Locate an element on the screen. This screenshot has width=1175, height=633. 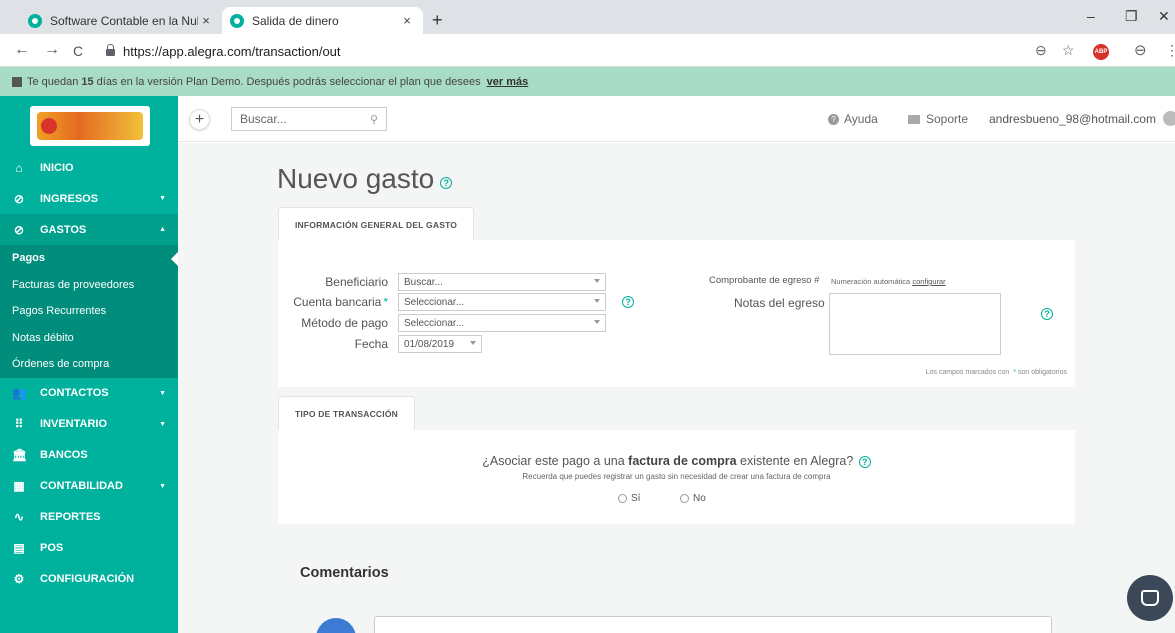
menu-icon: ⋮ is located at coordinates (1170, 50).